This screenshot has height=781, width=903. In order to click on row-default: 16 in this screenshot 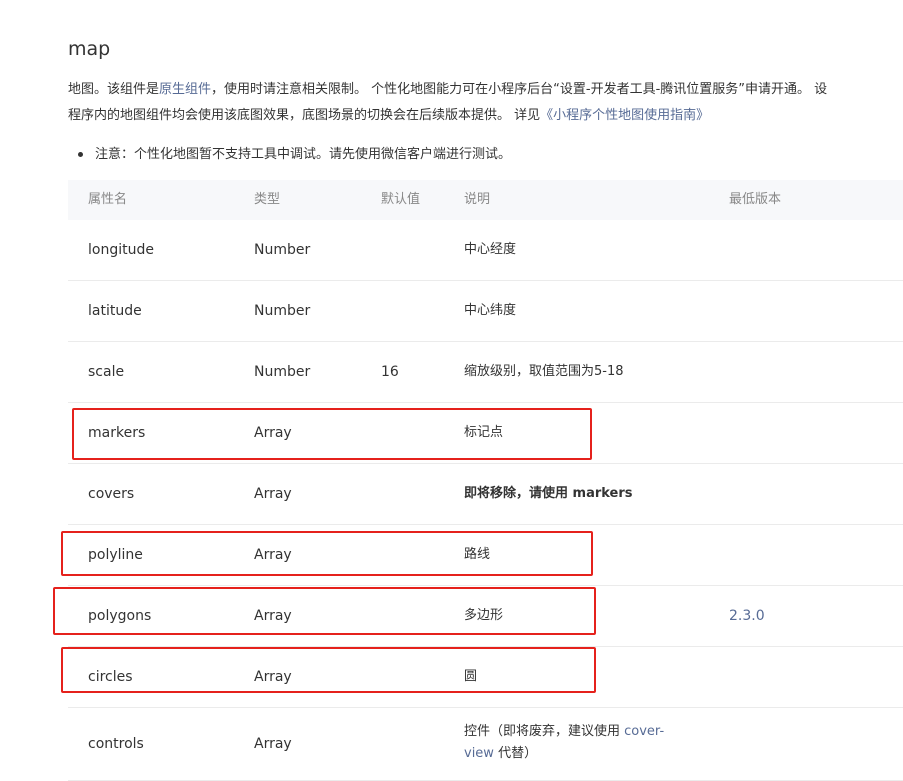, I will do `click(390, 372)`.